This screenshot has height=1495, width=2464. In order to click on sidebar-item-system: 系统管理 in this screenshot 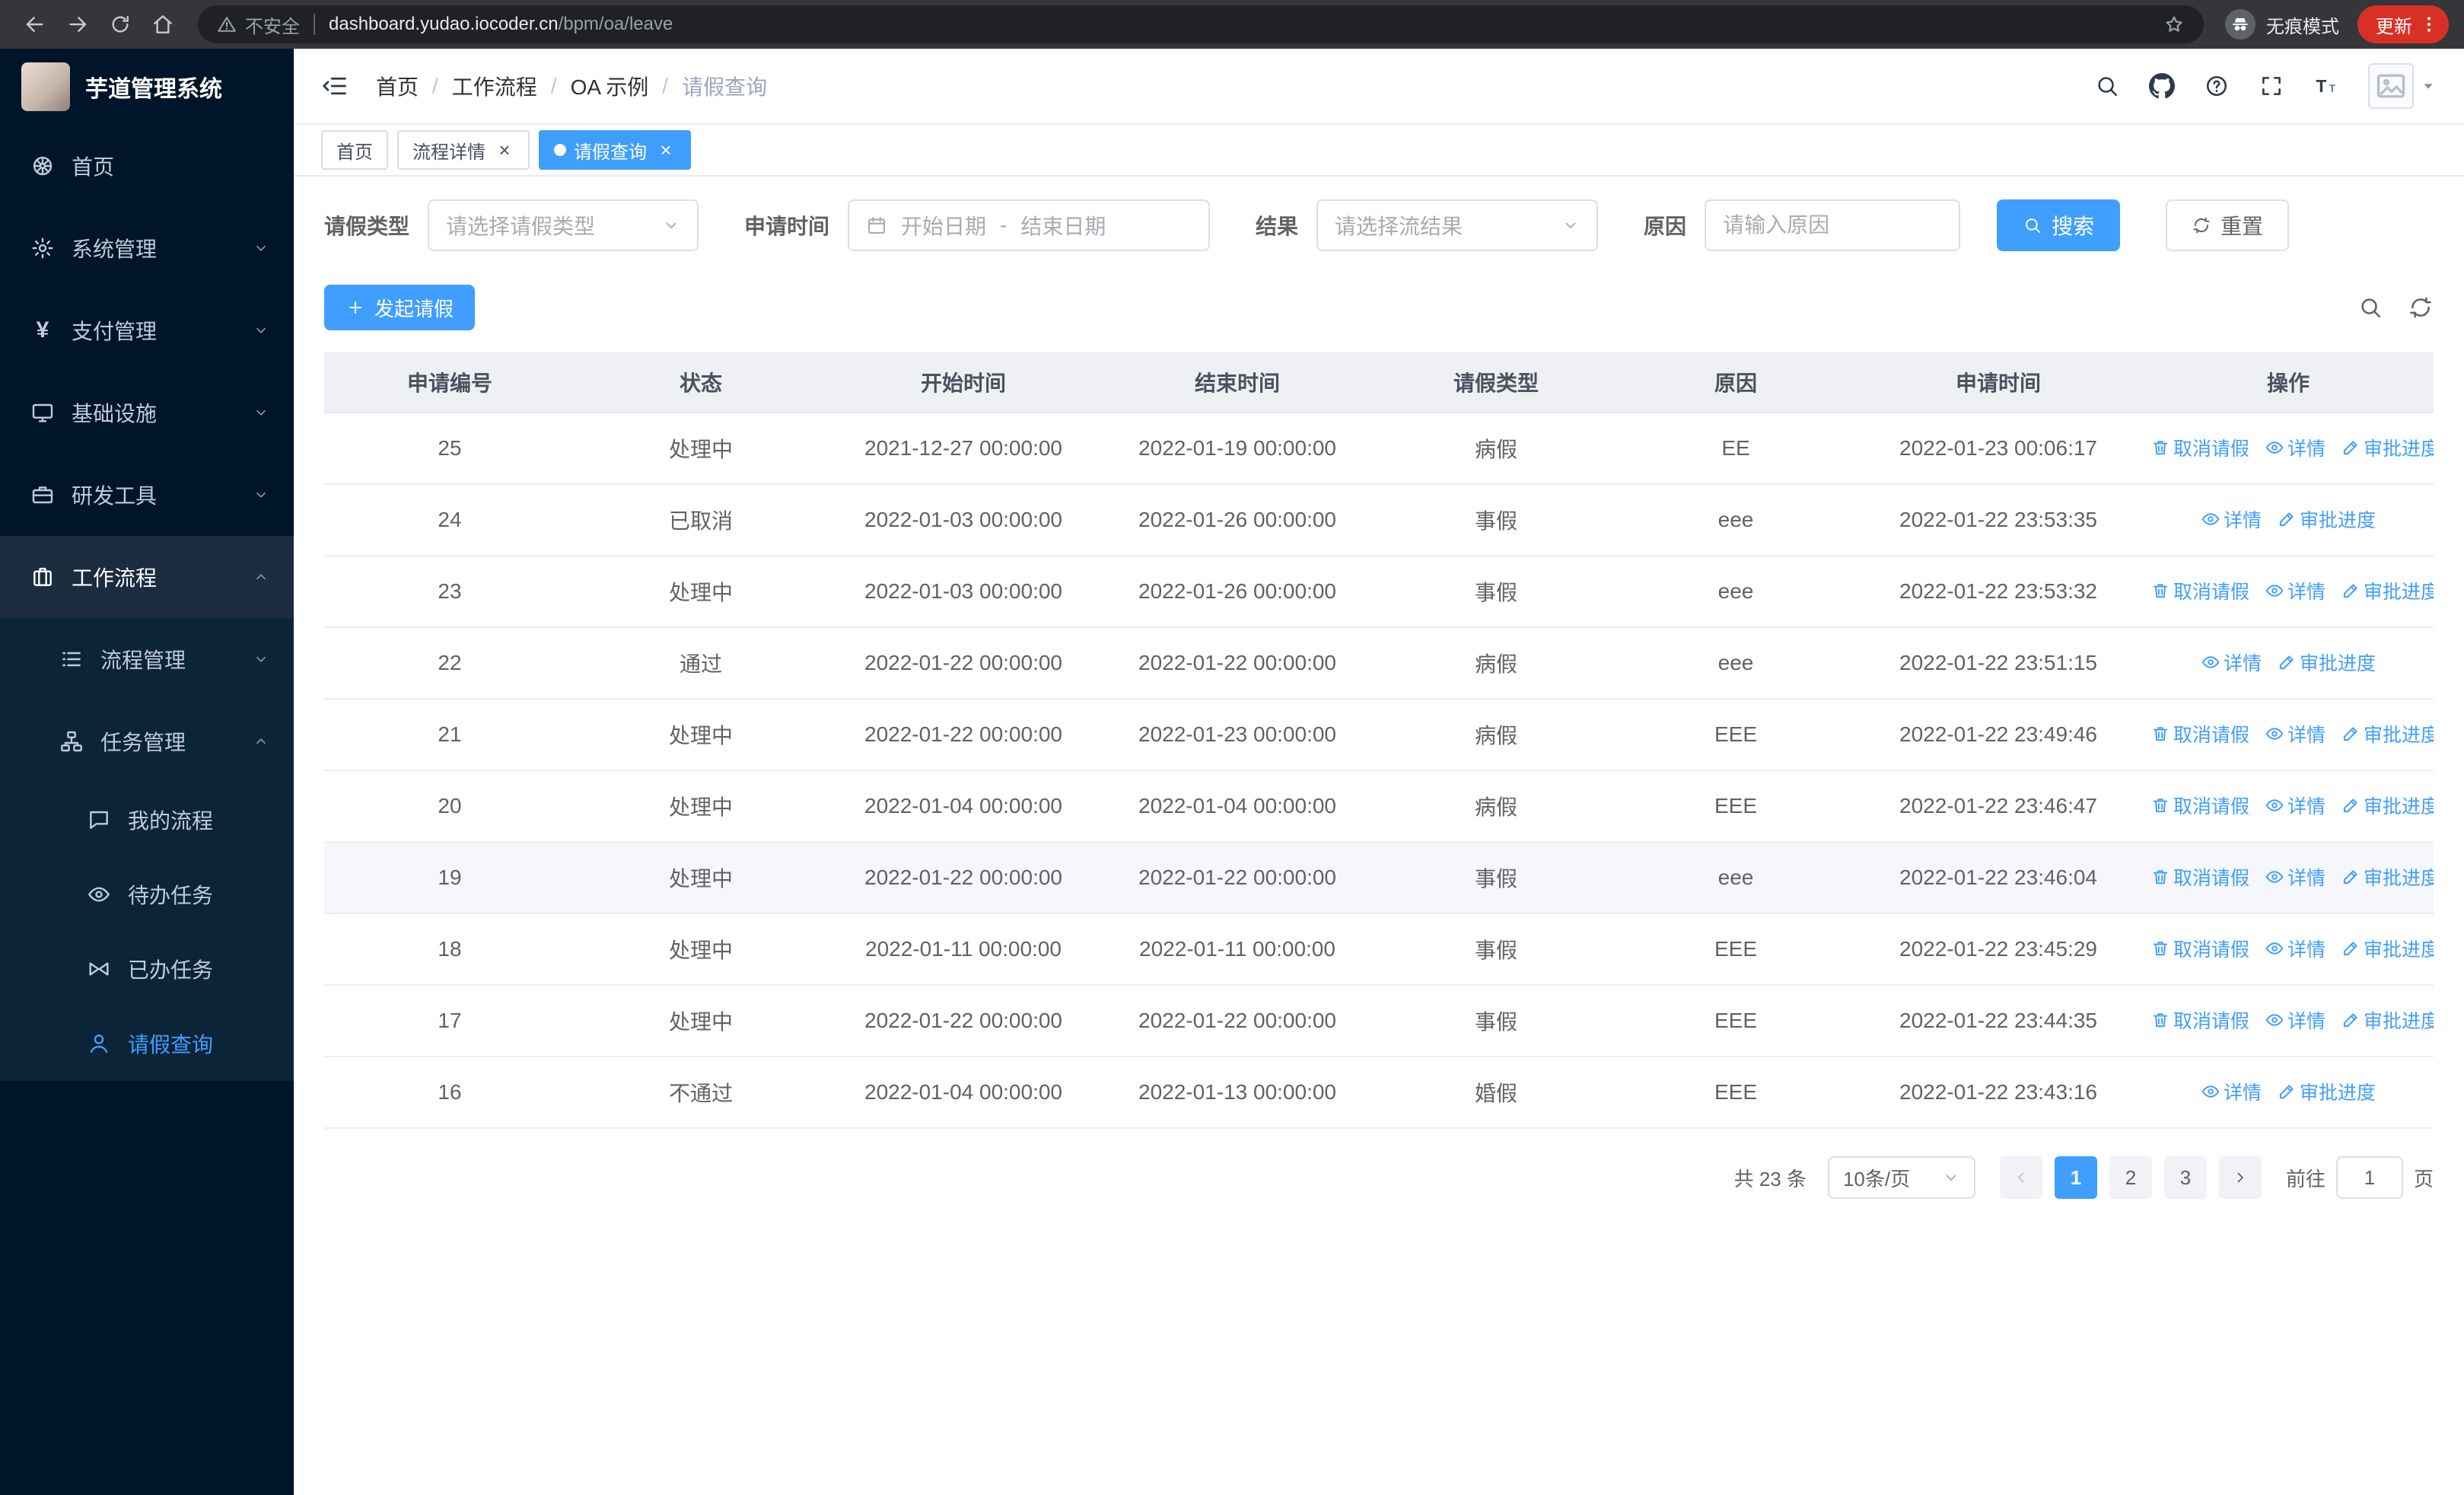, I will do `click(147, 248)`.